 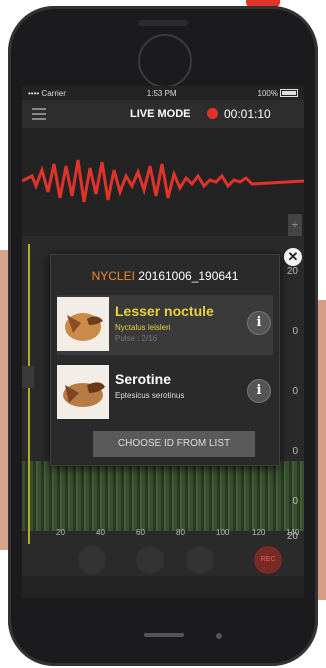 I want to click on scientific-name: Eptesicus serotinus, so click(x=150, y=395).